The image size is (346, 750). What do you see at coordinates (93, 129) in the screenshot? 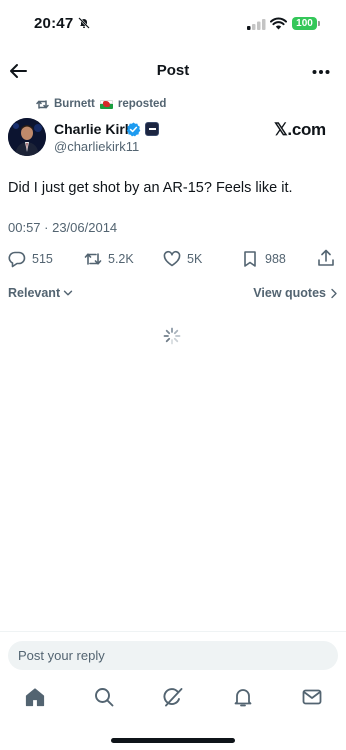
I see `author-name: Charlie Kirk` at bounding box center [93, 129].